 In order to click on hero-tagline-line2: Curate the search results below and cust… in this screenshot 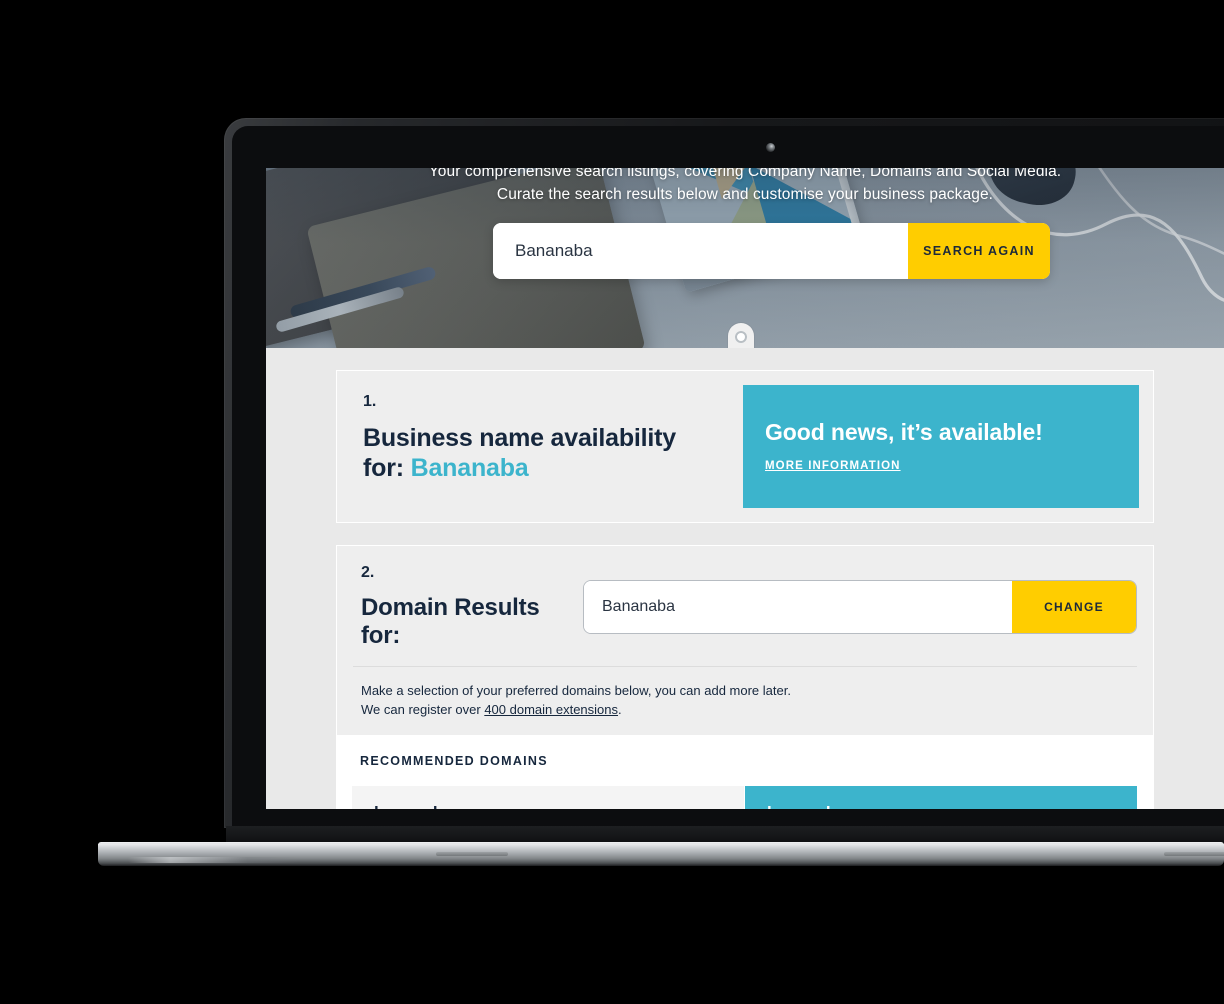, I will do `click(745, 194)`.